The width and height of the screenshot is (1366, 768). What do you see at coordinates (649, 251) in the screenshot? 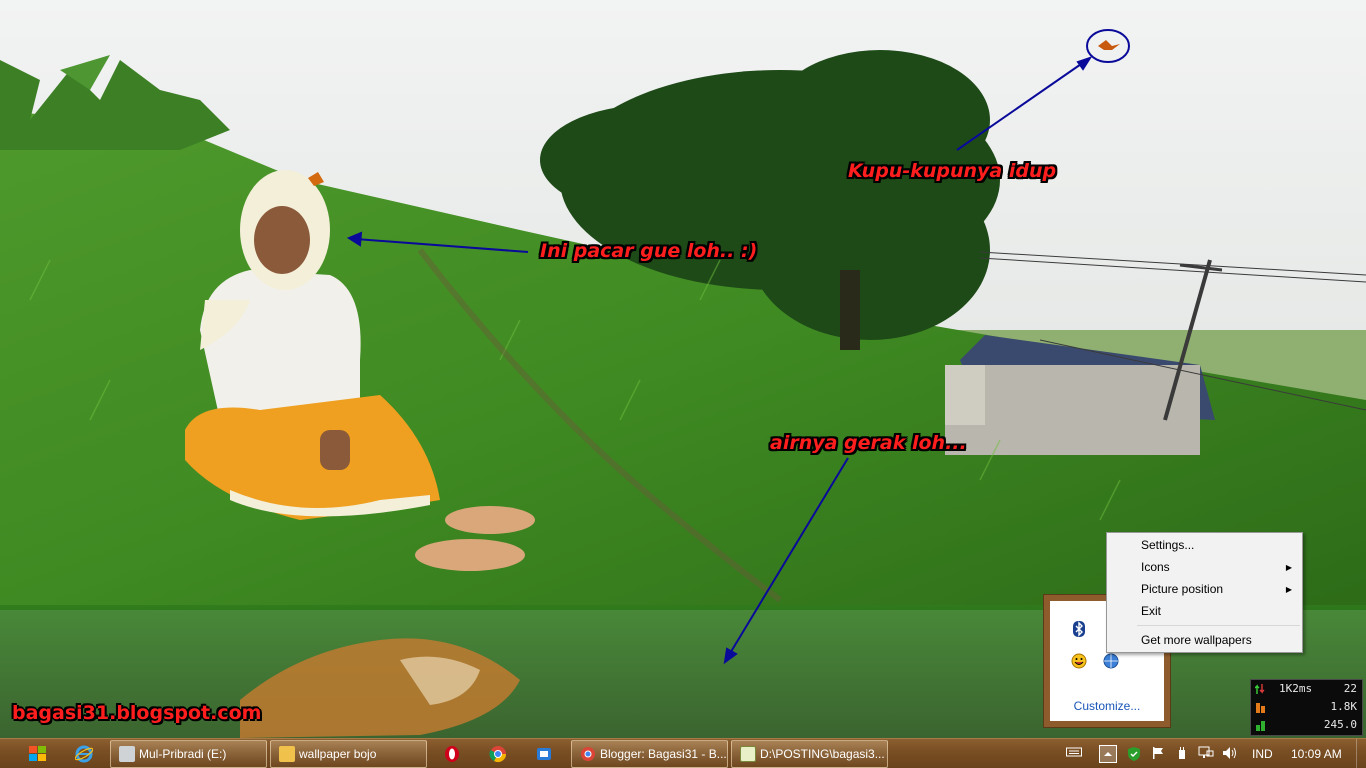
I see `annotation-girlfriend: Ini pacar gue loh.. :)` at bounding box center [649, 251].